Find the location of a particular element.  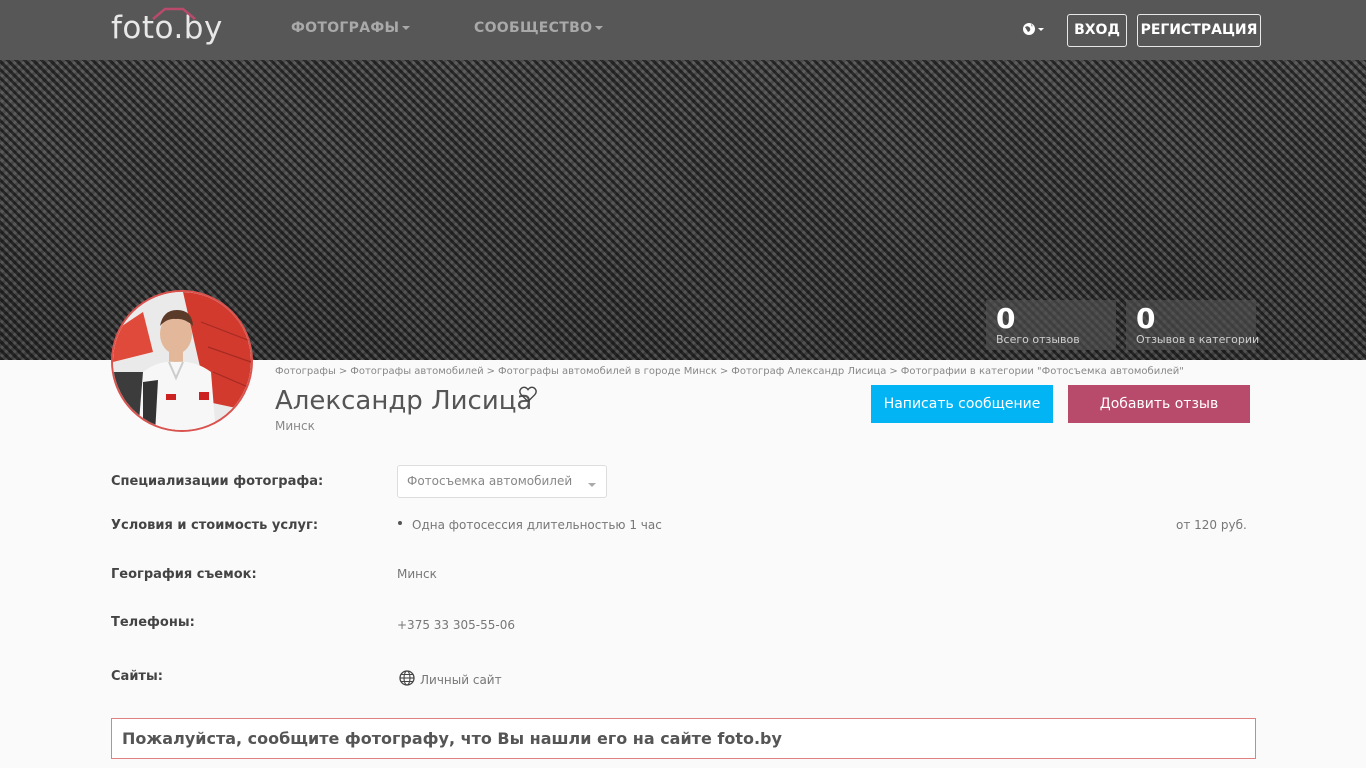

condition-item: Одна фотосессия длительностью 1 час is located at coordinates (537, 525).